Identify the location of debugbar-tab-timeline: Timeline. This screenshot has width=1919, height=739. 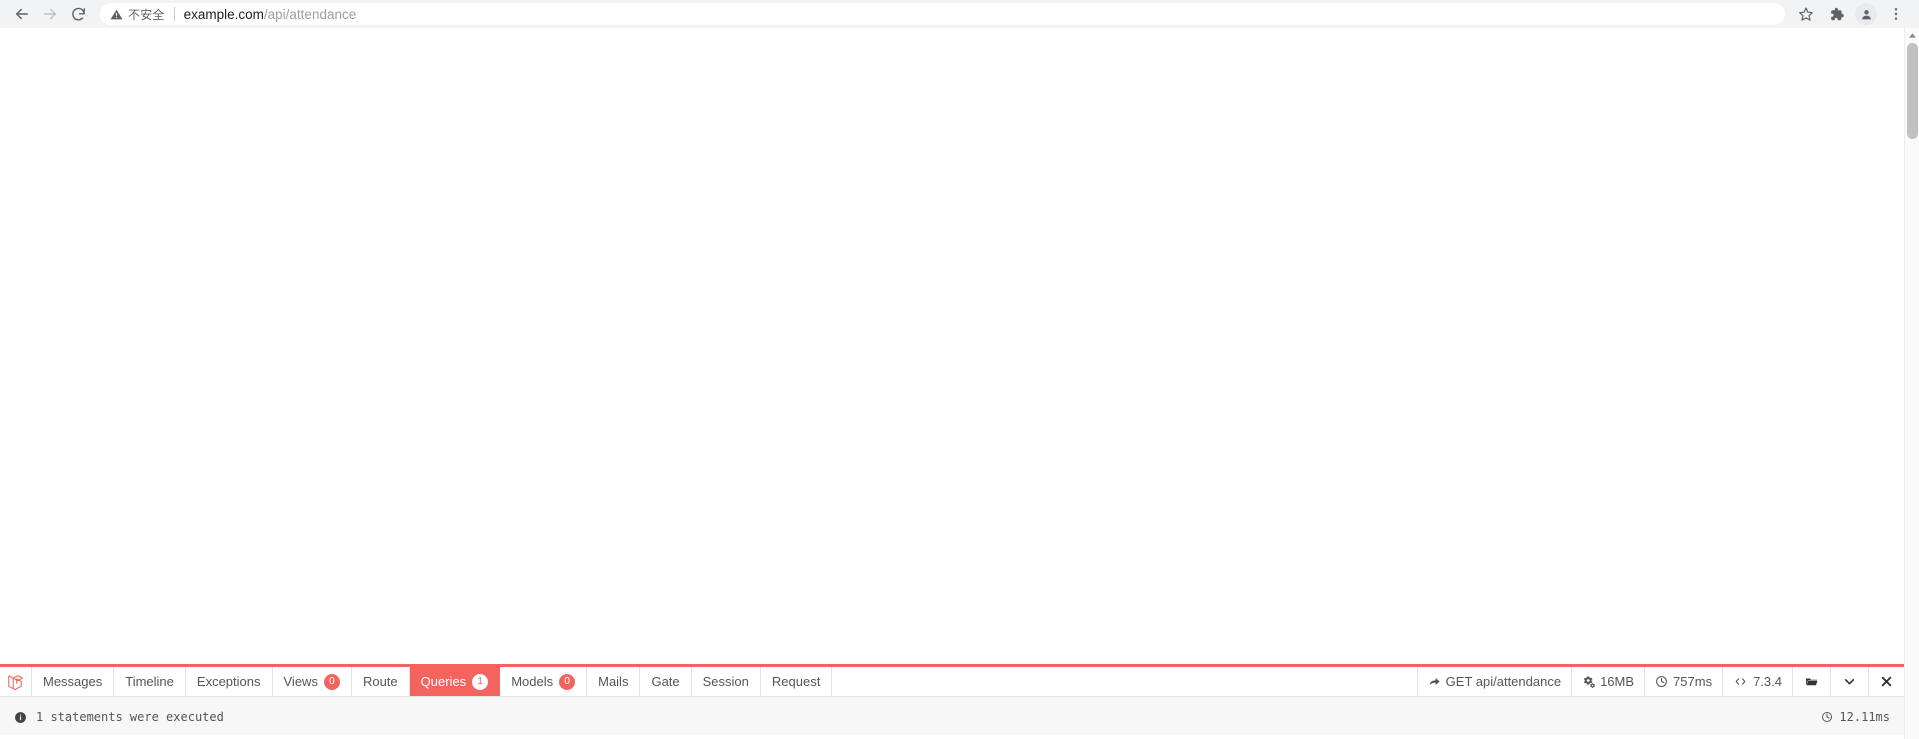
(150, 681).